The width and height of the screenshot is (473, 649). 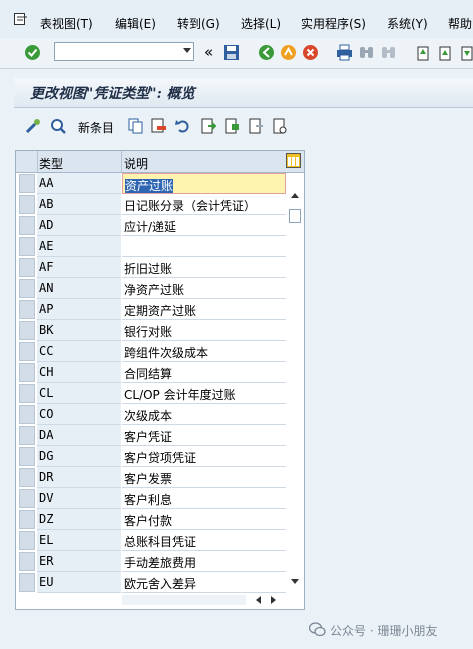 I want to click on table-row: DR 客户发票, so click(x=151, y=477).